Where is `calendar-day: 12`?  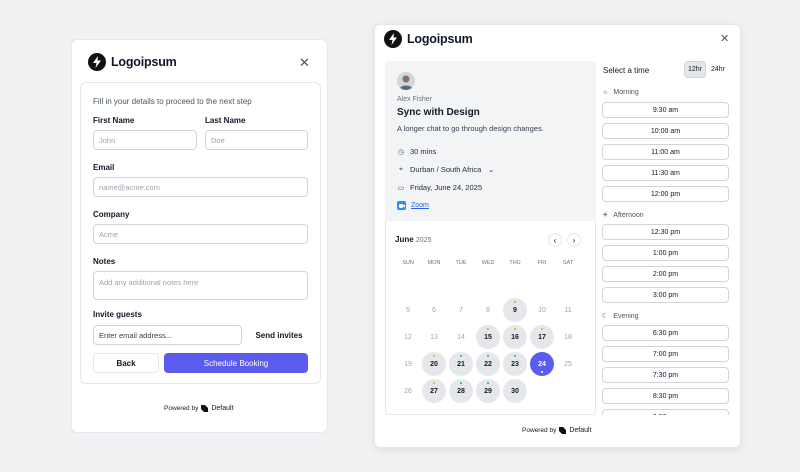 calendar-day: 12 is located at coordinates (408, 337).